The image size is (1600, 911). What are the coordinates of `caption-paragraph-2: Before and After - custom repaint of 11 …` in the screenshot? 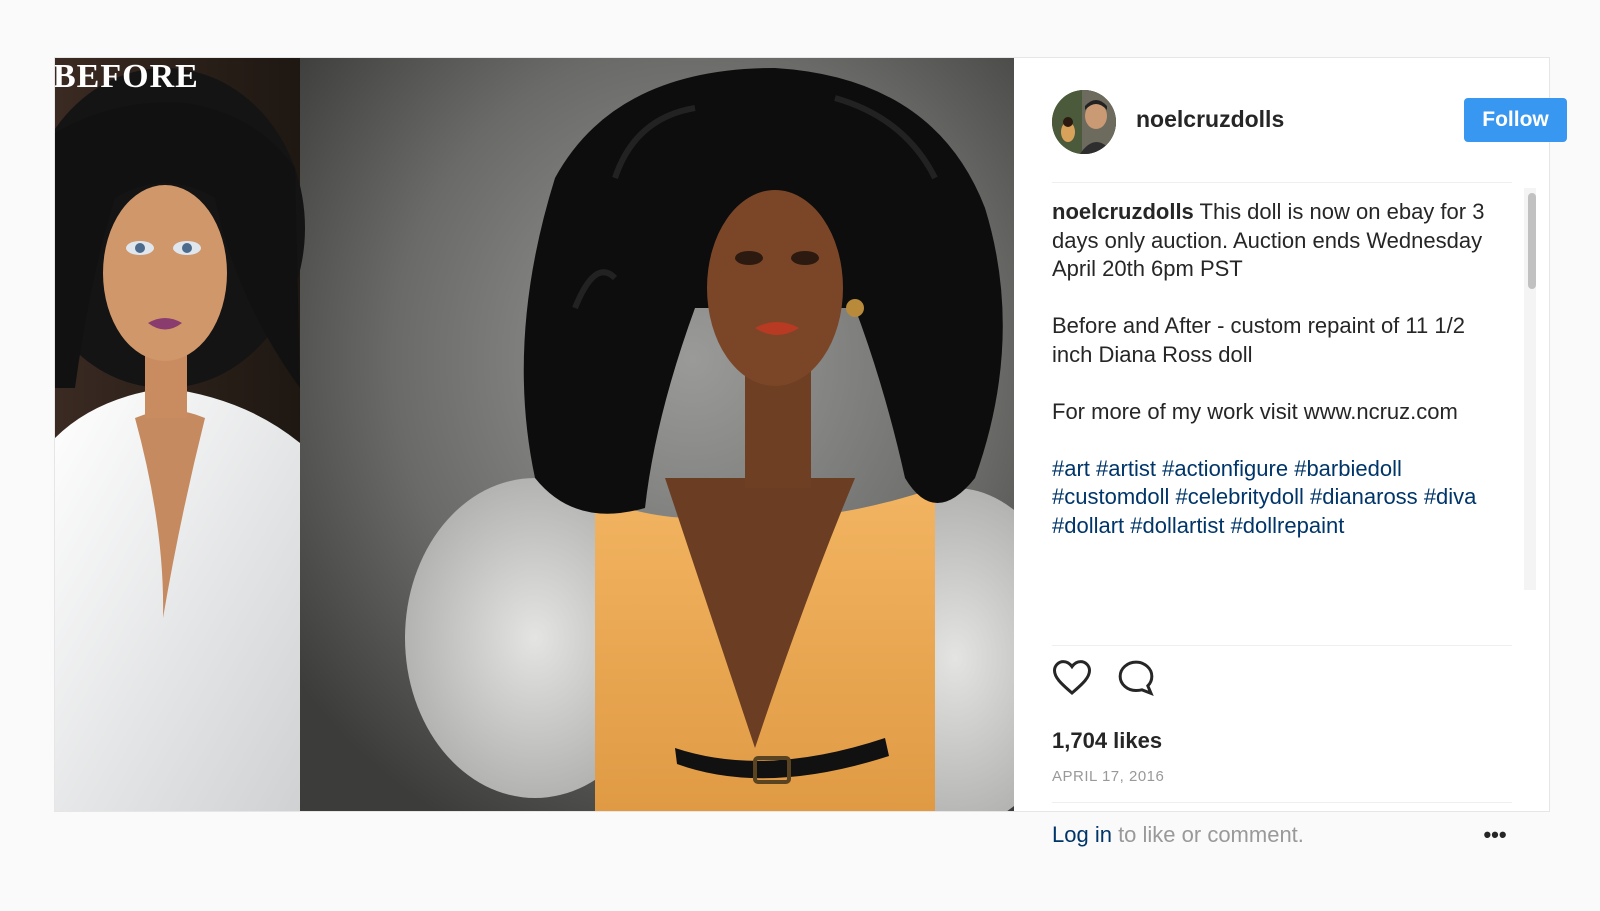 It's located at (1258, 340).